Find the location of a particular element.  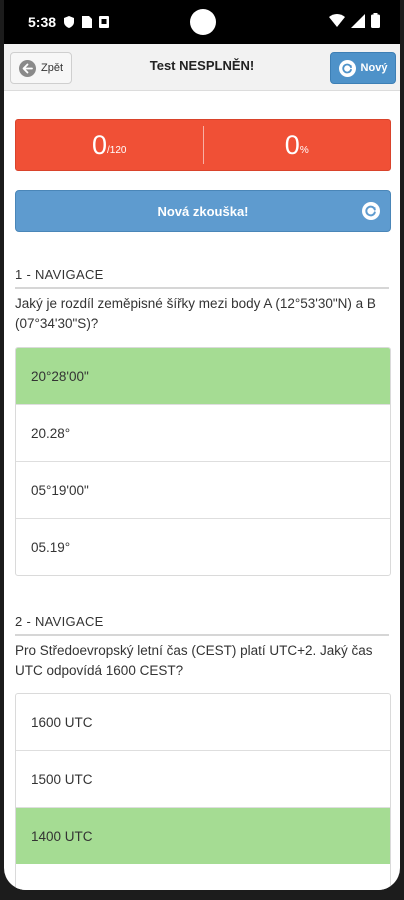

new-test-button: Nová zkouška! is located at coordinates (203, 211).